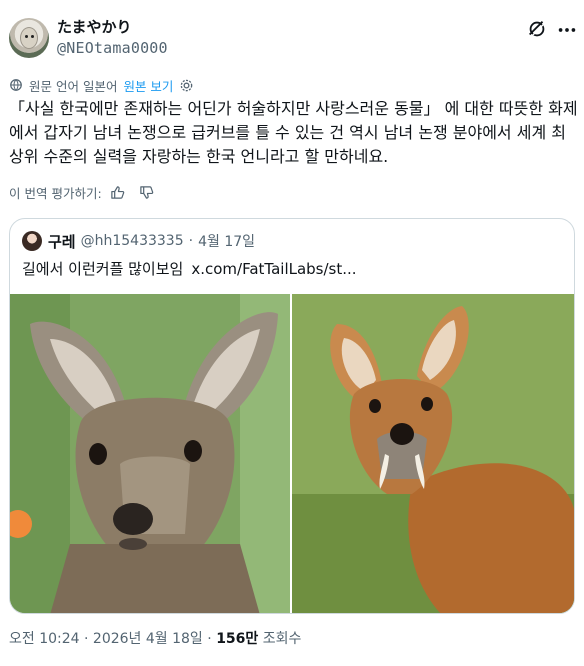 This screenshot has width=584, height=666. I want to click on thumbs-up-icon, so click(117, 192).